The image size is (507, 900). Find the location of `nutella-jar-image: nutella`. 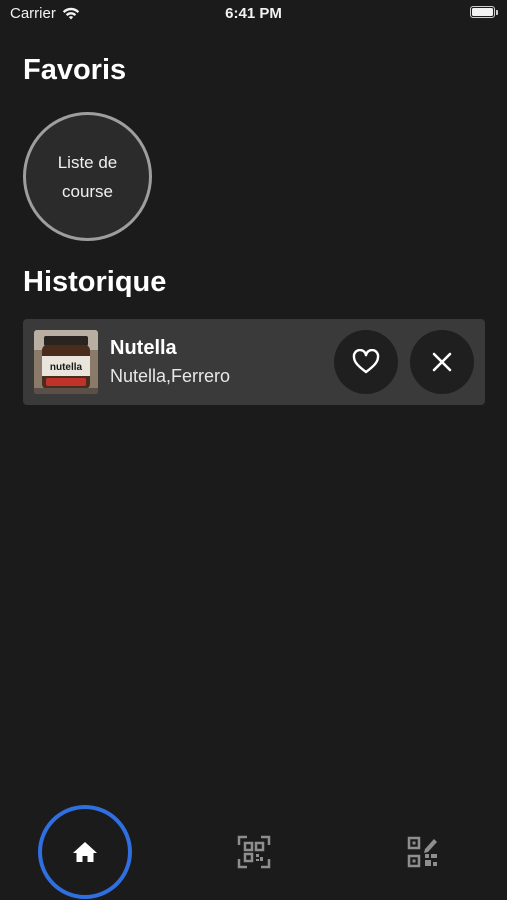

nutella-jar-image: nutella is located at coordinates (66, 362).